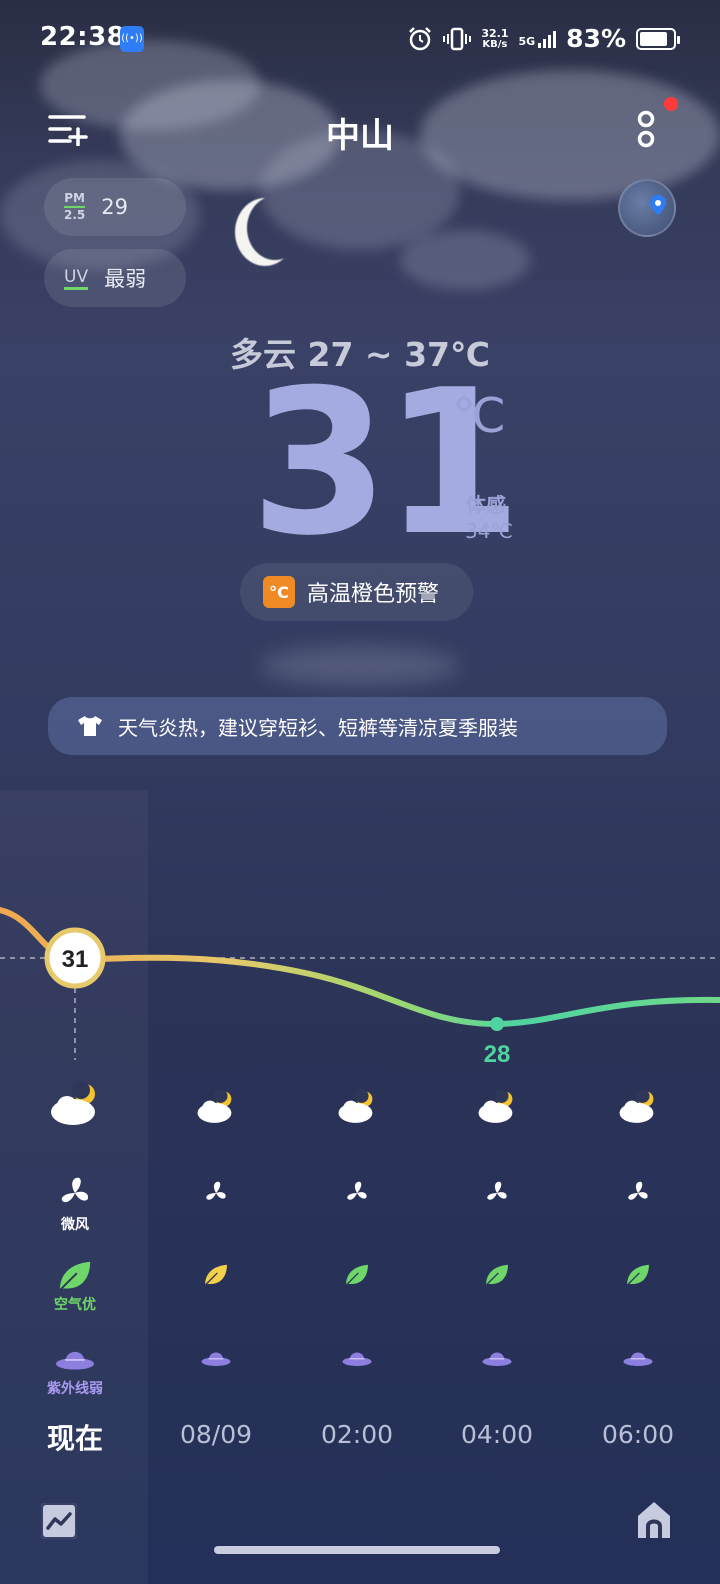 This screenshot has width=720, height=1584. What do you see at coordinates (318, 727) in the screenshot?
I see `clothing-tip-text: 天气炎热，建议穿短衫、短裤等清凉夏季服装` at bounding box center [318, 727].